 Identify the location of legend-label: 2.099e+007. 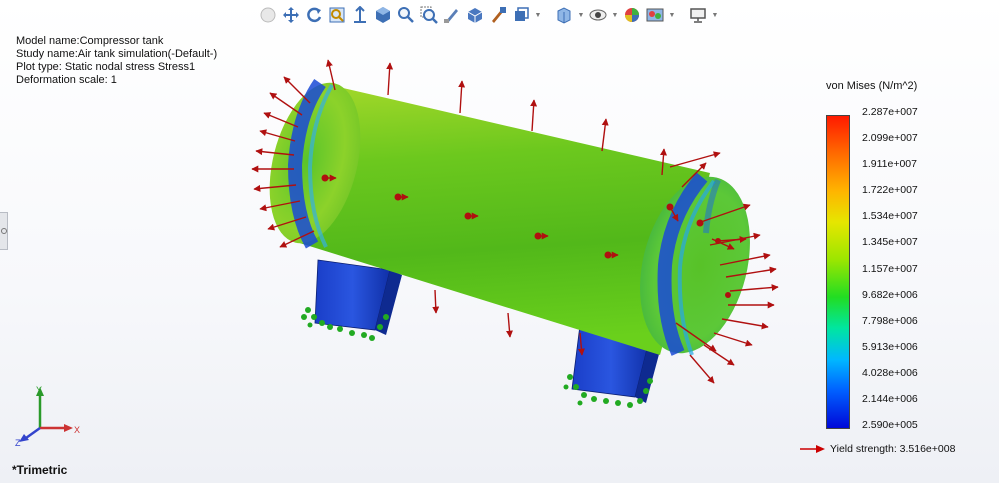
(890, 138).